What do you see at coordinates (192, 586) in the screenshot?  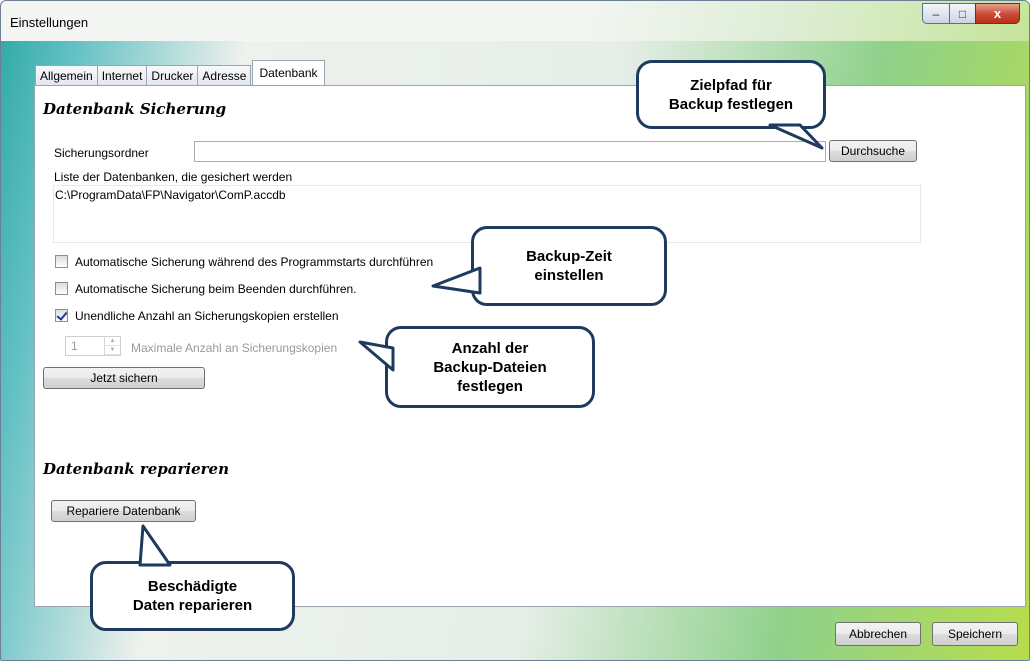 I see `callout-repair-data-line-1: Beschädigte` at bounding box center [192, 586].